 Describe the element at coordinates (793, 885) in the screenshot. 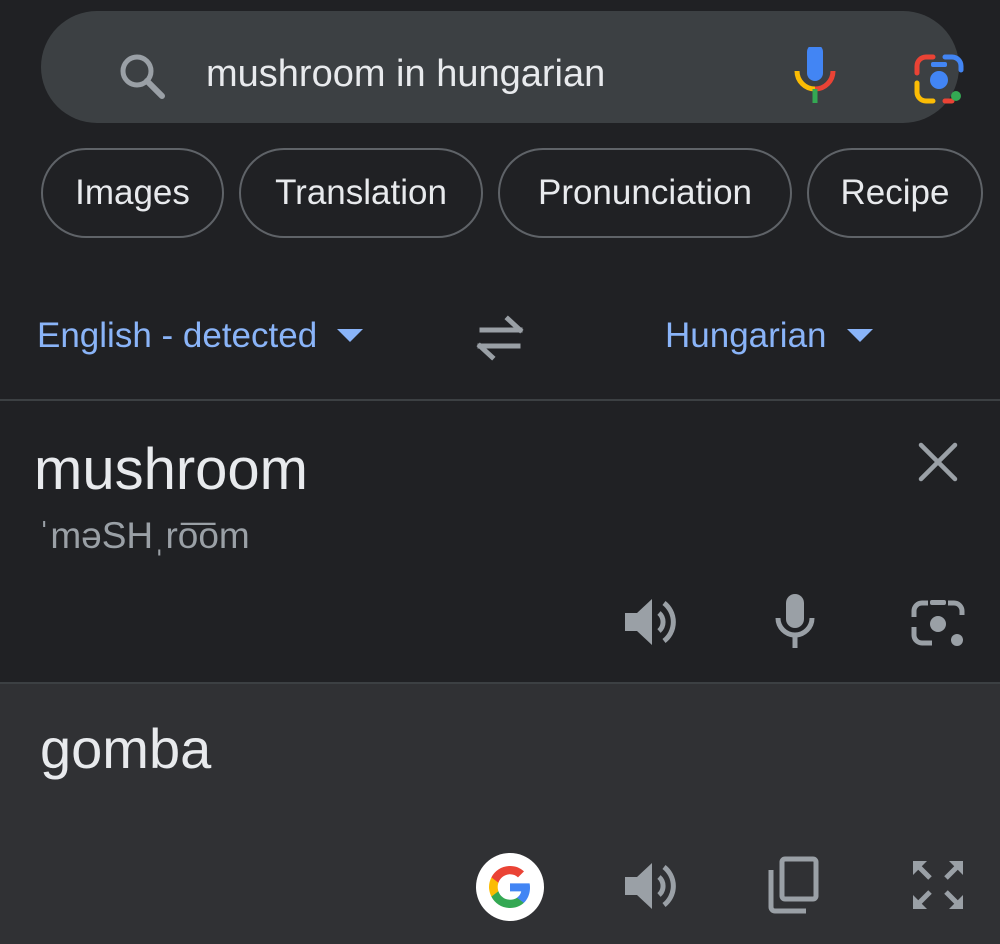

I see `copy-icon` at that location.